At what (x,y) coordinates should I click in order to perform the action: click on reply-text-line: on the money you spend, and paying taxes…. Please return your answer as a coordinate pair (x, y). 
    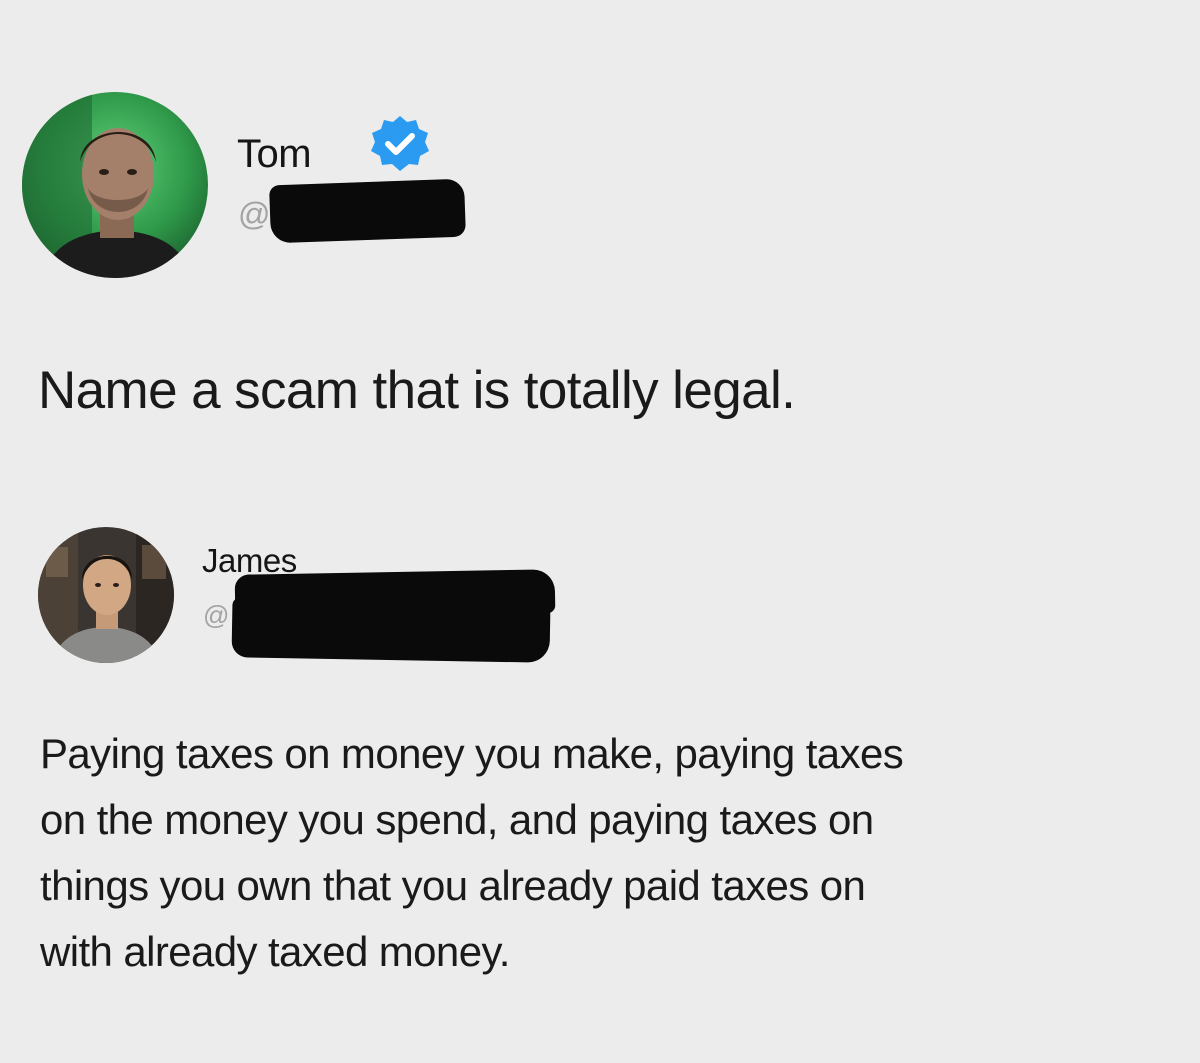
    Looking at the image, I should click on (457, 819).